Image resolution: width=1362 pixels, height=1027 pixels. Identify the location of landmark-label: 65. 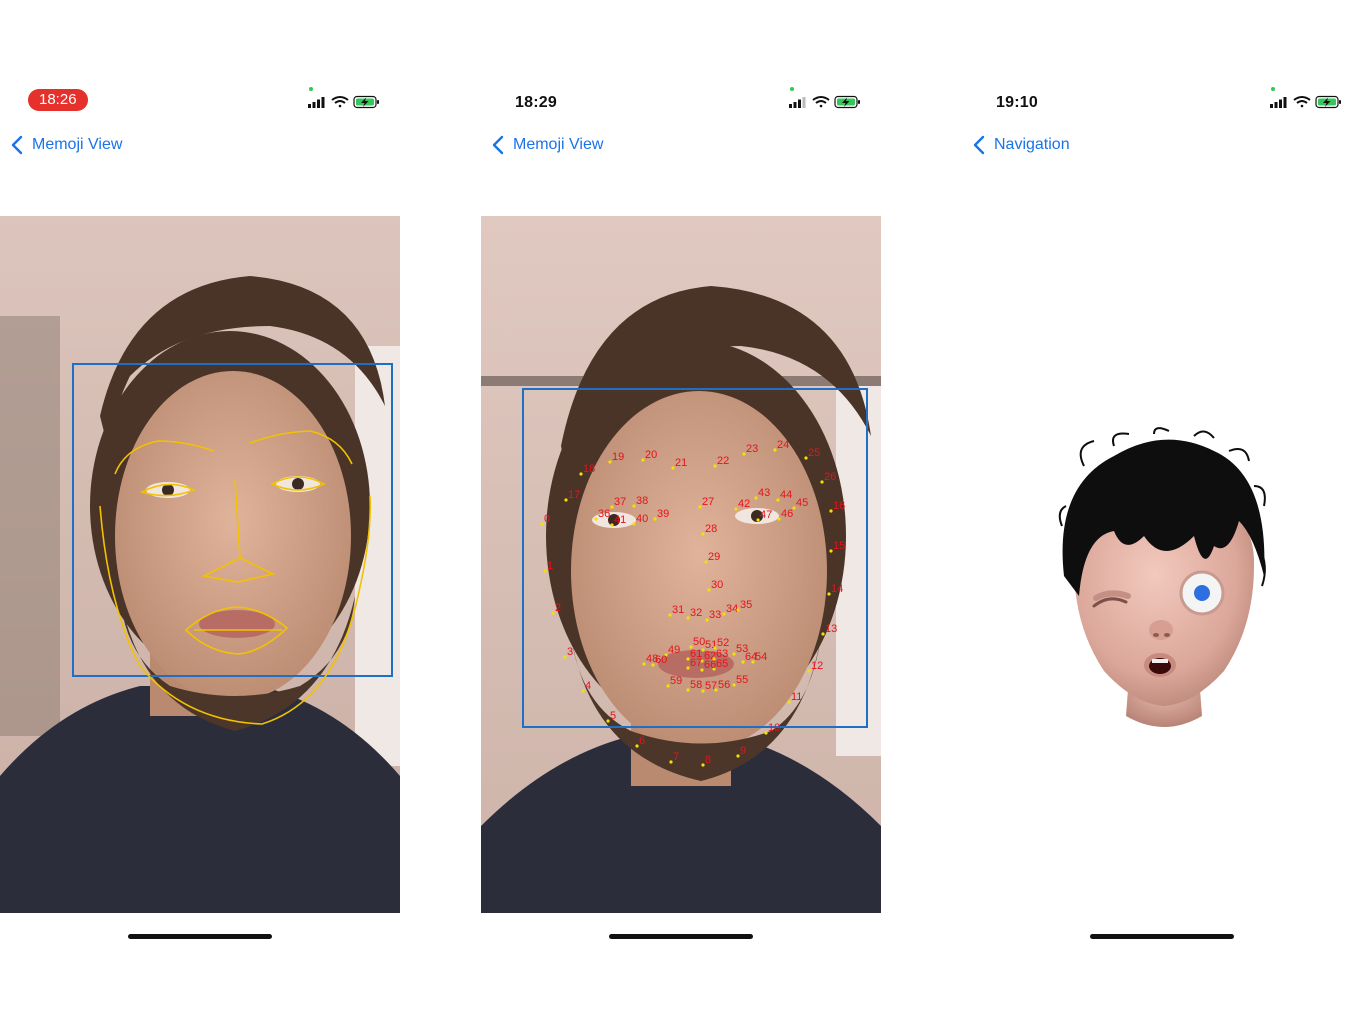
(722, 664).